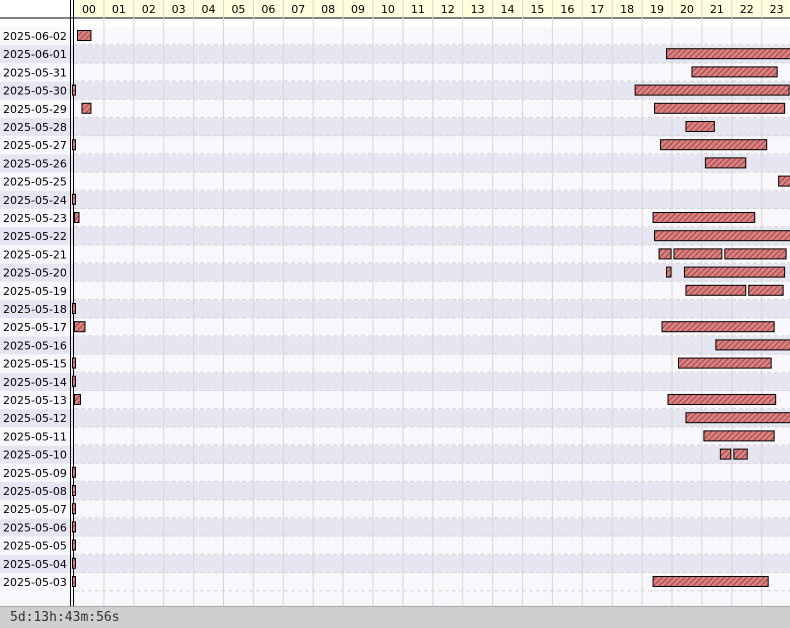 The height and width of the screenshot is (628, 790). I want to click on hour-tick-label: 11, so click(418, 9).